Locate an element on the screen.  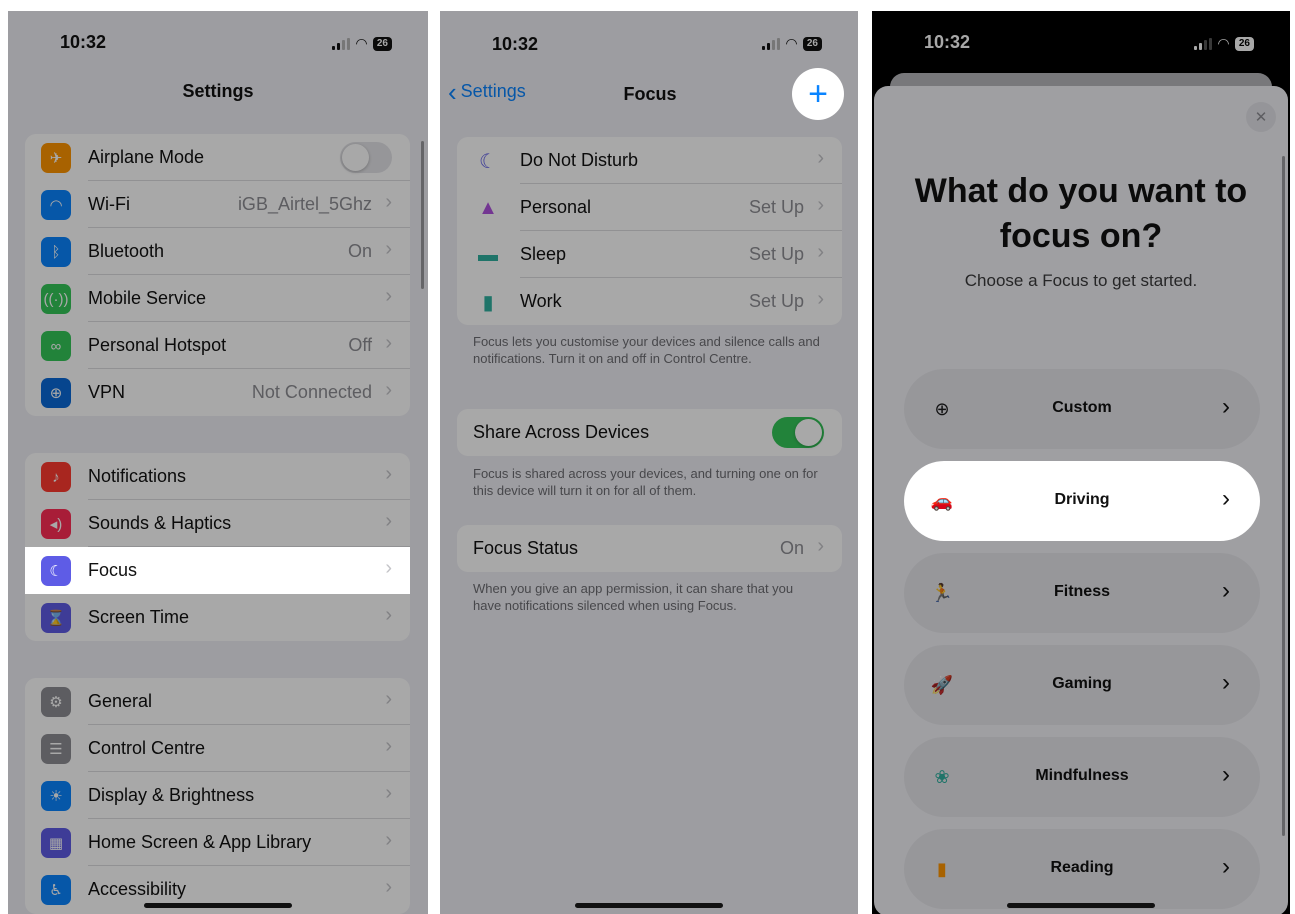
row-label: Control Centre is located at coordinates (147, 748).